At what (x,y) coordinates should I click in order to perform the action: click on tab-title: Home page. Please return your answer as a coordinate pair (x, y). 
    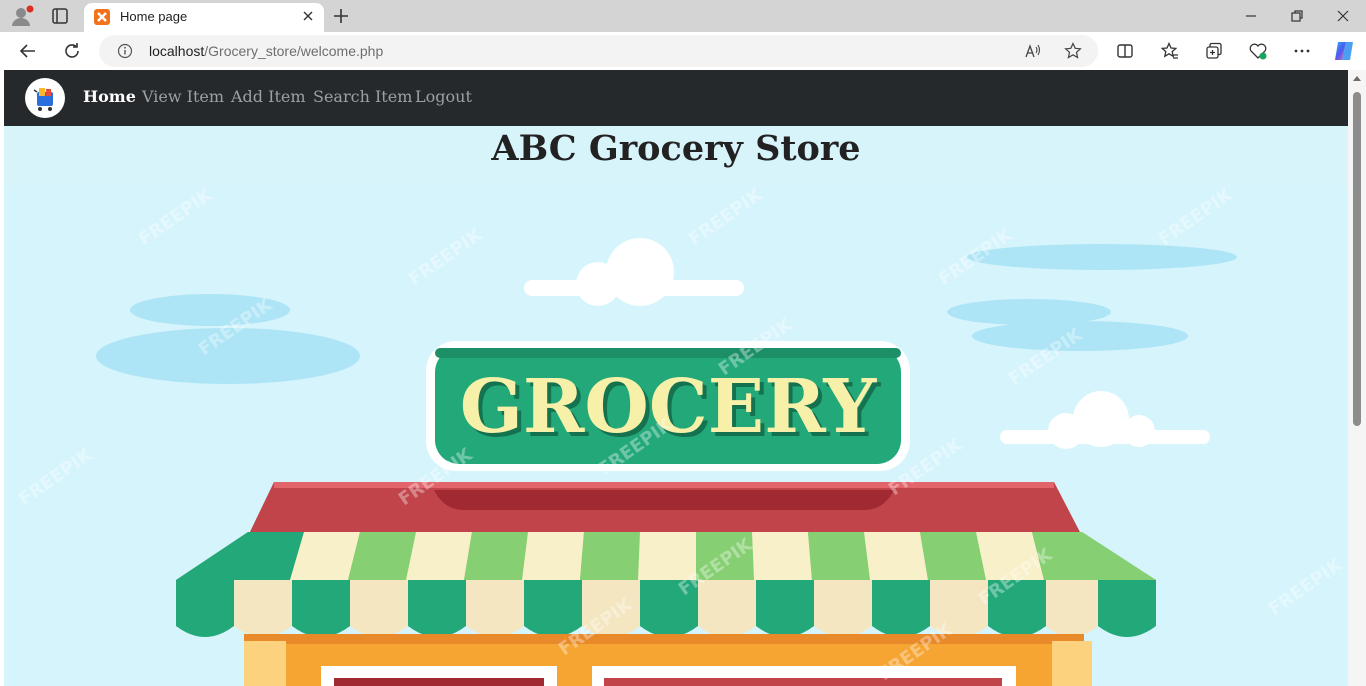
    Looking at the image, I should click on (154, 16).